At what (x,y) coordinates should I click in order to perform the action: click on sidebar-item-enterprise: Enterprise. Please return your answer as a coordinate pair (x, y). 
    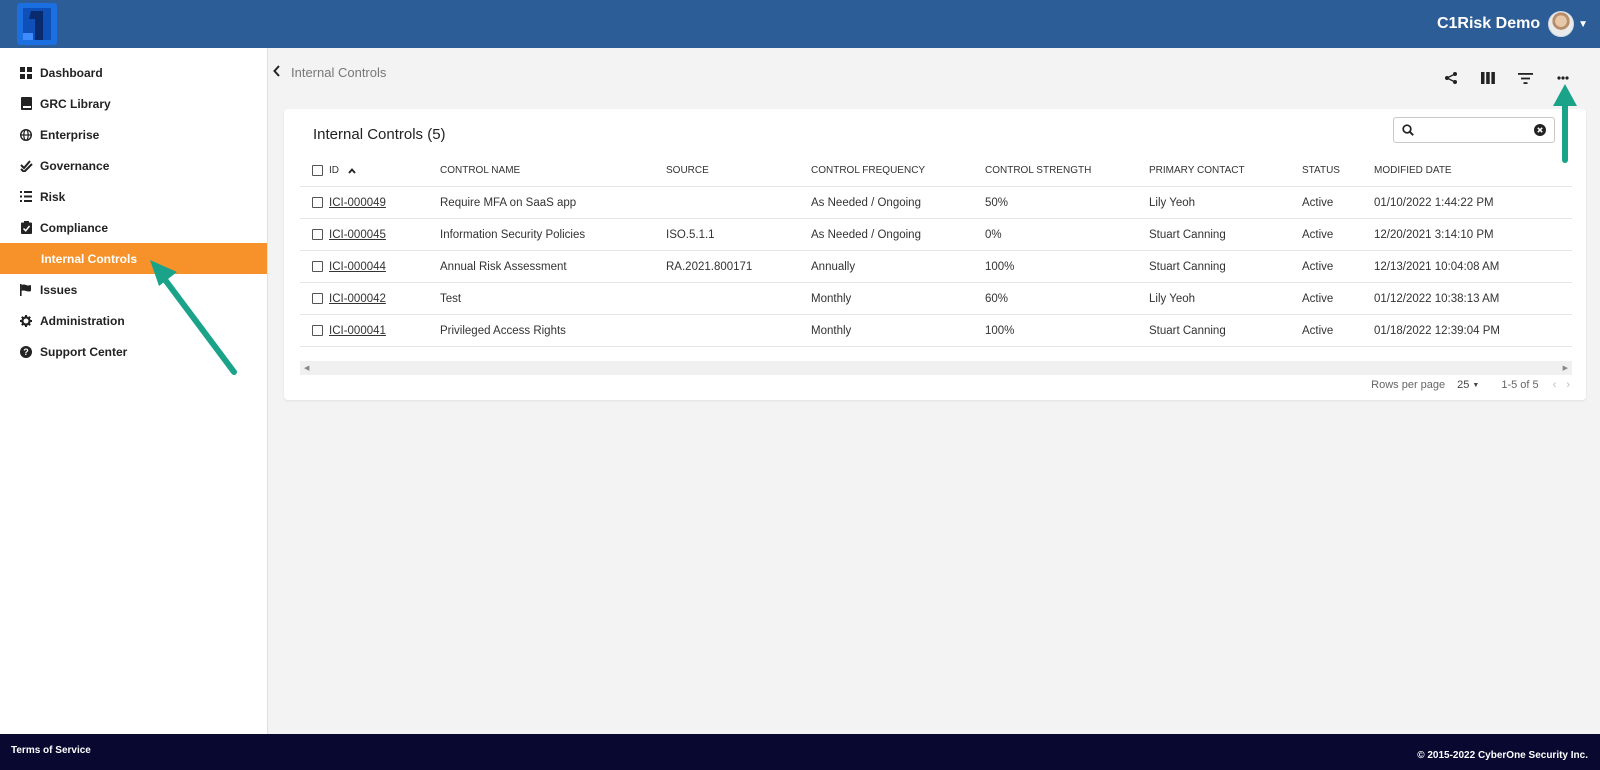
    Looking at the image, I should click on (133, 134).